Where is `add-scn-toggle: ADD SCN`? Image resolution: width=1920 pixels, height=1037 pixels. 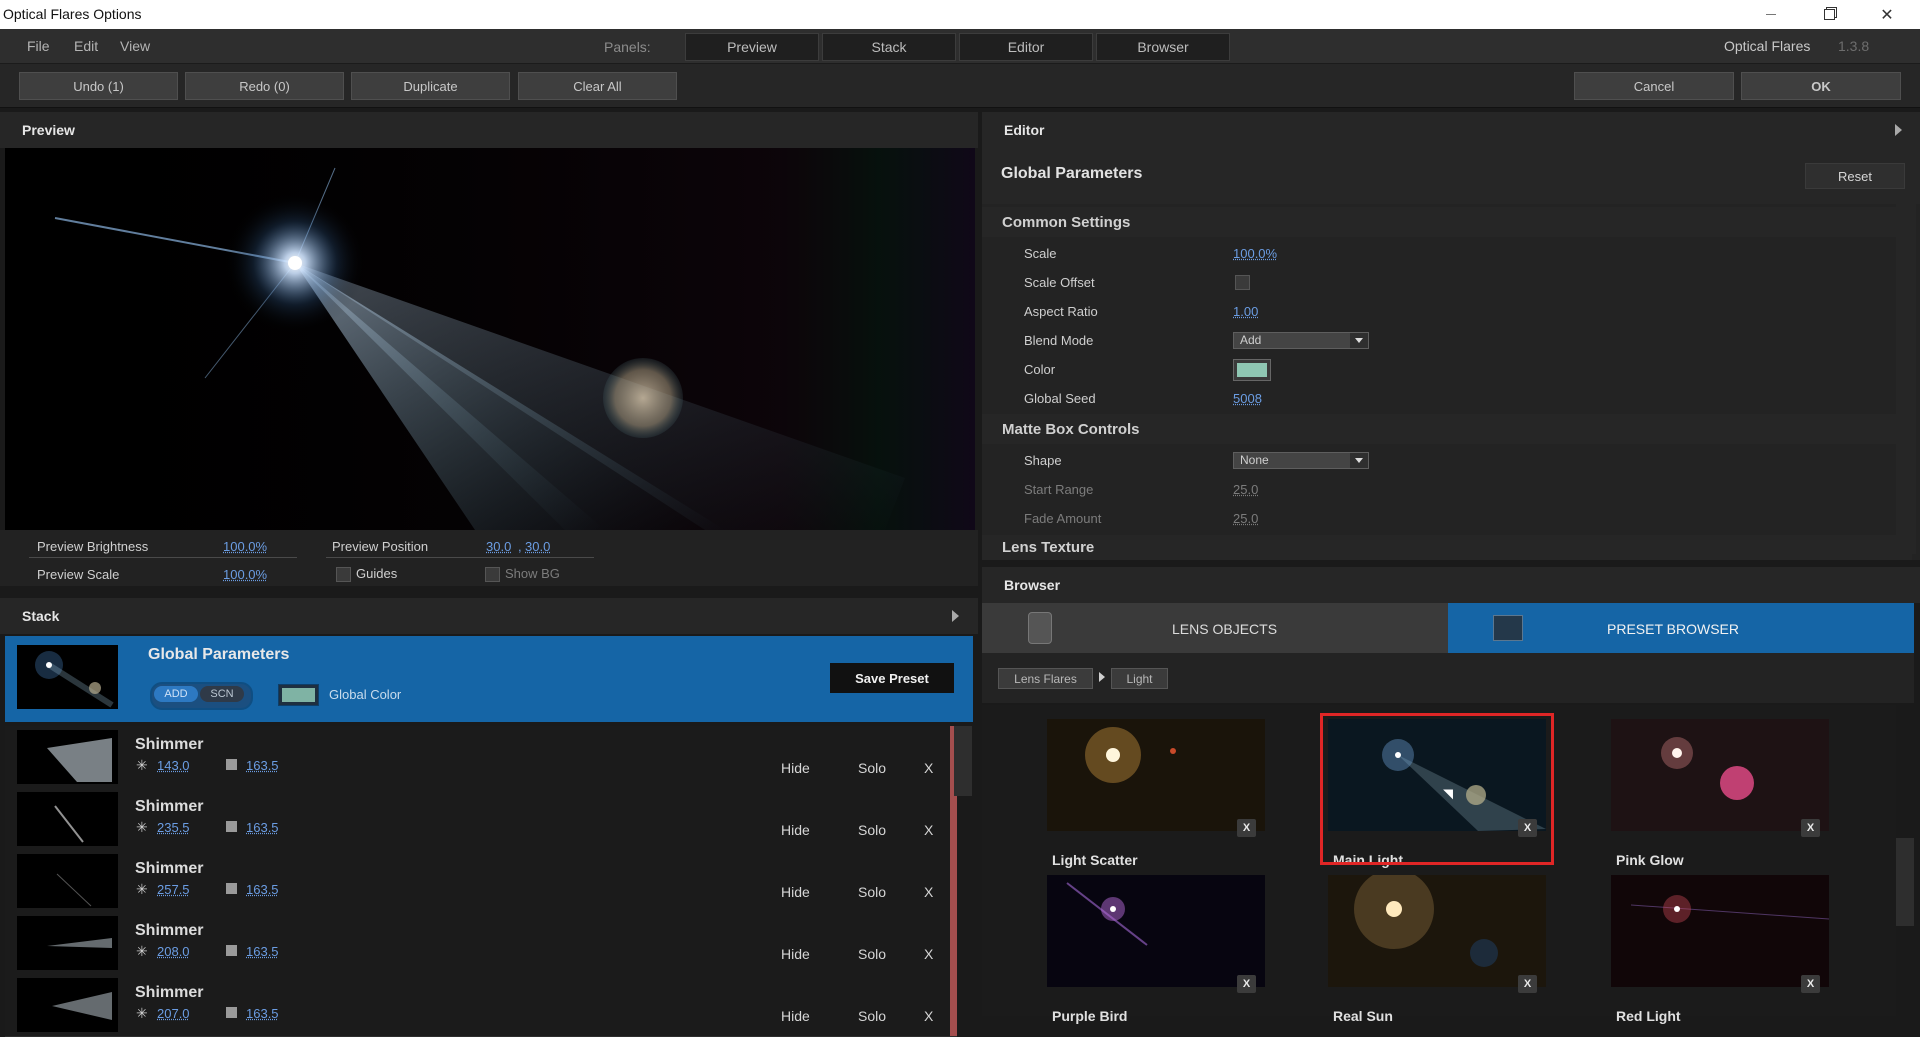
add-scn-toggle: ADD SCN is located at coordinates (201, 696).